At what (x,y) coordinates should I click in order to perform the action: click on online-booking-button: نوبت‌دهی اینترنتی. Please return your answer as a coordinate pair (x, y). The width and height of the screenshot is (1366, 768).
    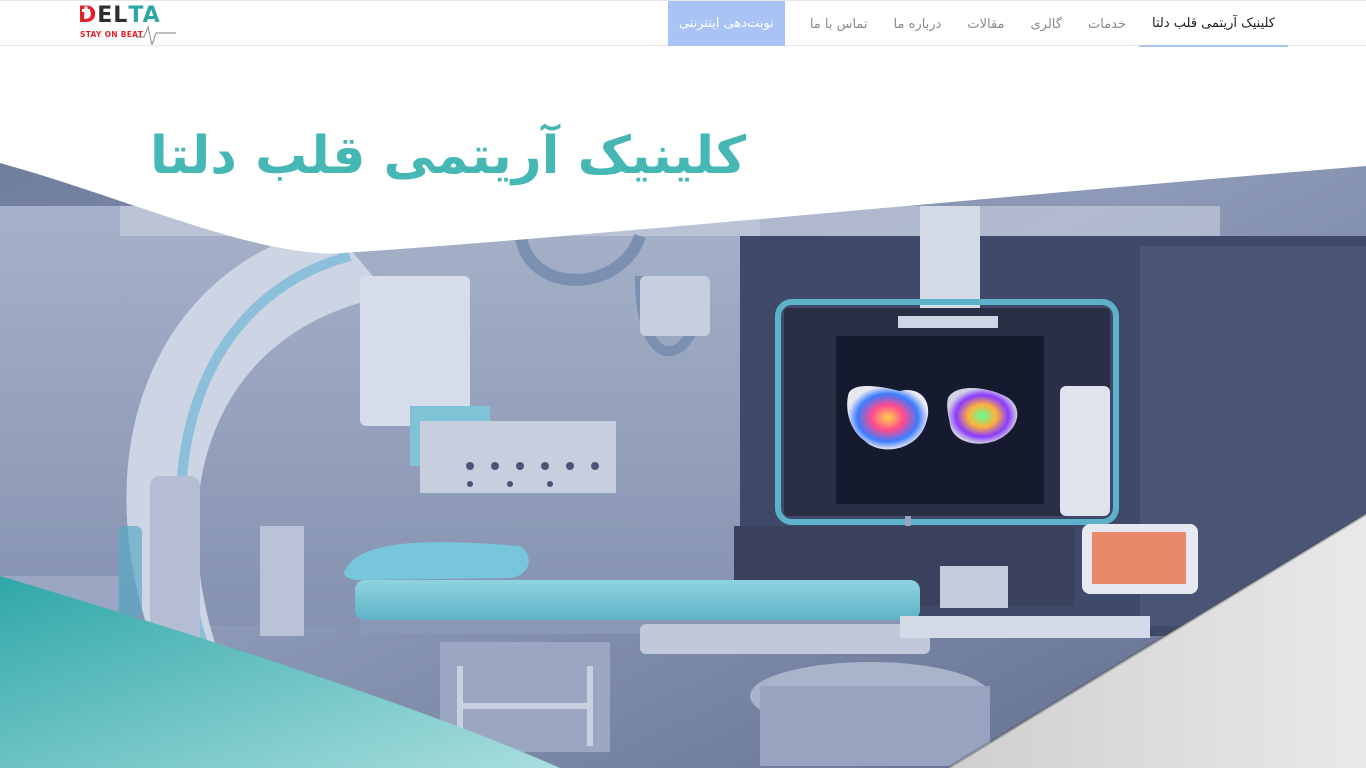
    Looking at the image, I should click on (726, 23).